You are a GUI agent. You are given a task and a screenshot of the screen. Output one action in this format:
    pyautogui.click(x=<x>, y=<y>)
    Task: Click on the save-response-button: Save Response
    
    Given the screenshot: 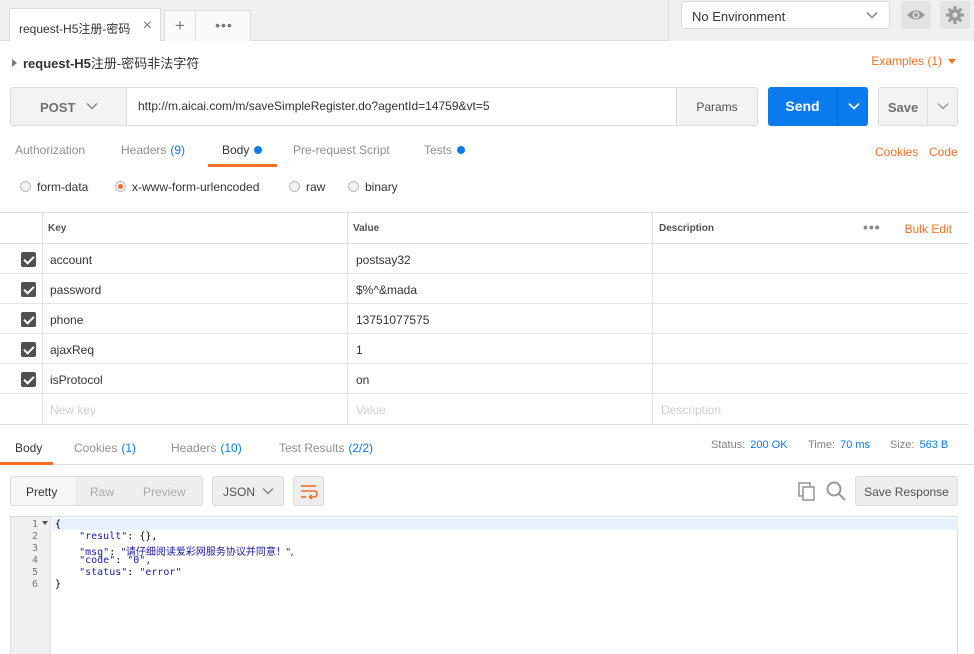 What is the action you would take?
    pyautogui.click(x=906, y=491)
    